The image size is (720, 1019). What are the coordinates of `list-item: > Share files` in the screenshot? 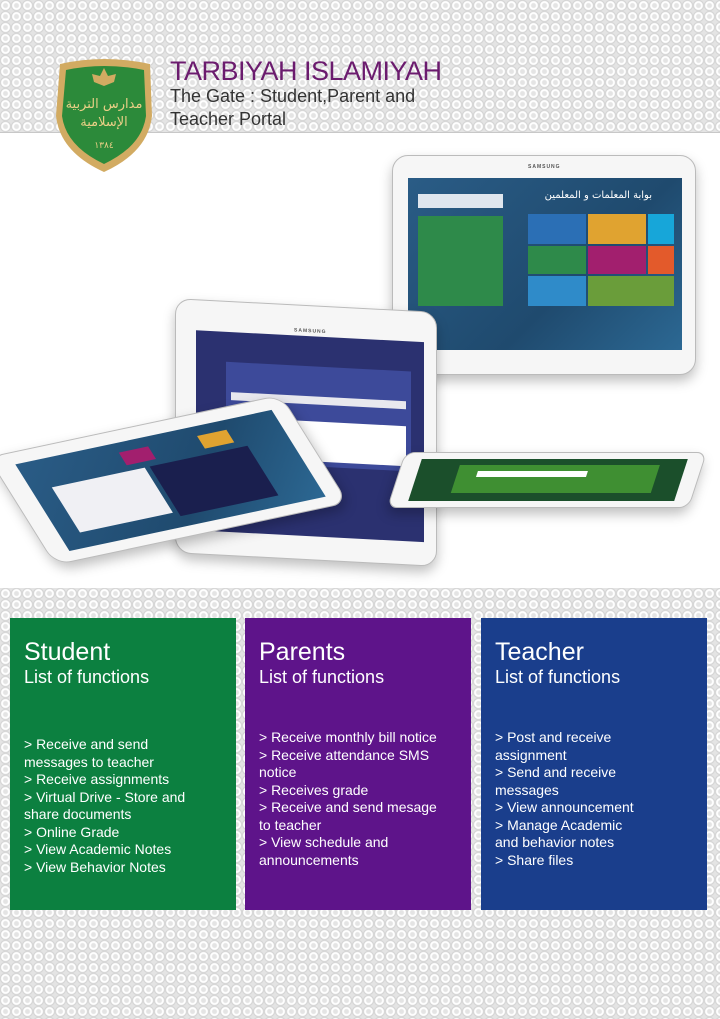 It's located at (534, 859).